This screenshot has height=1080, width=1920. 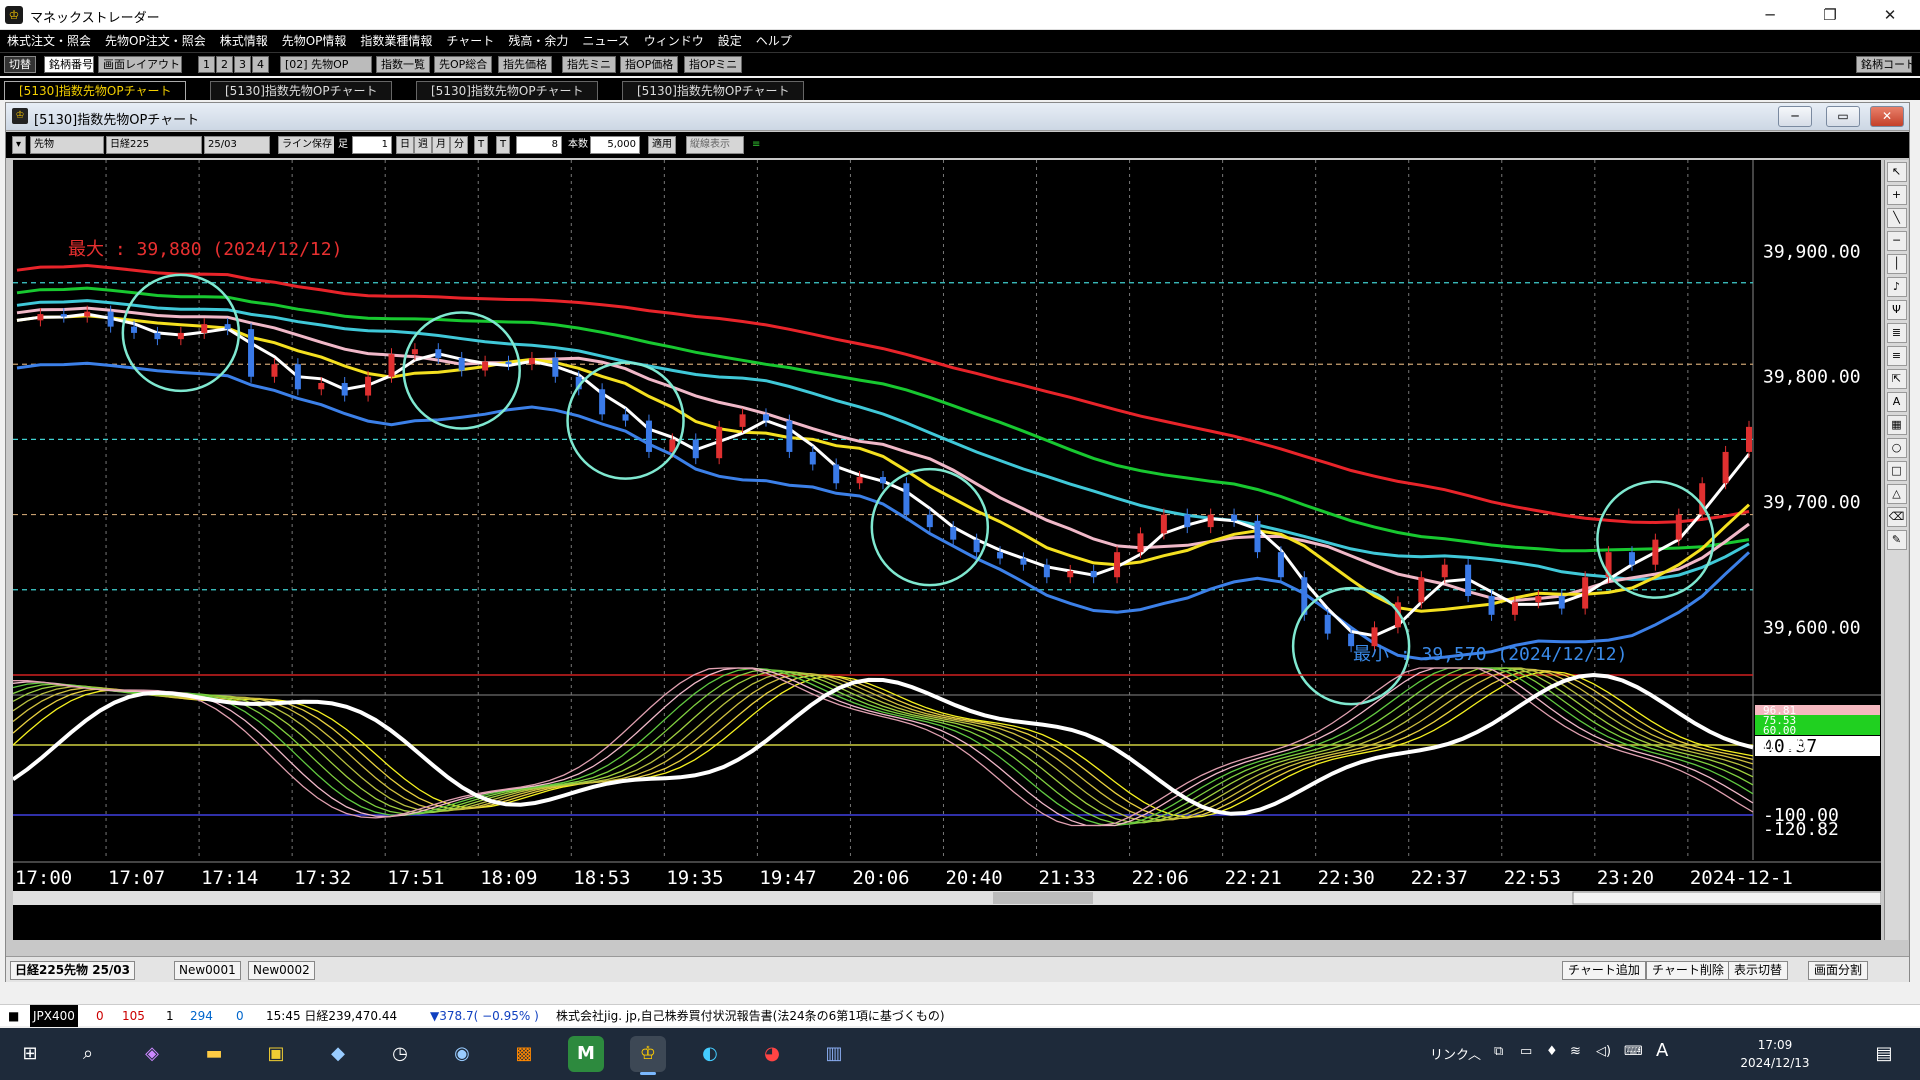 I want to click on apply-button: 適用, so click(x=662, y=145).